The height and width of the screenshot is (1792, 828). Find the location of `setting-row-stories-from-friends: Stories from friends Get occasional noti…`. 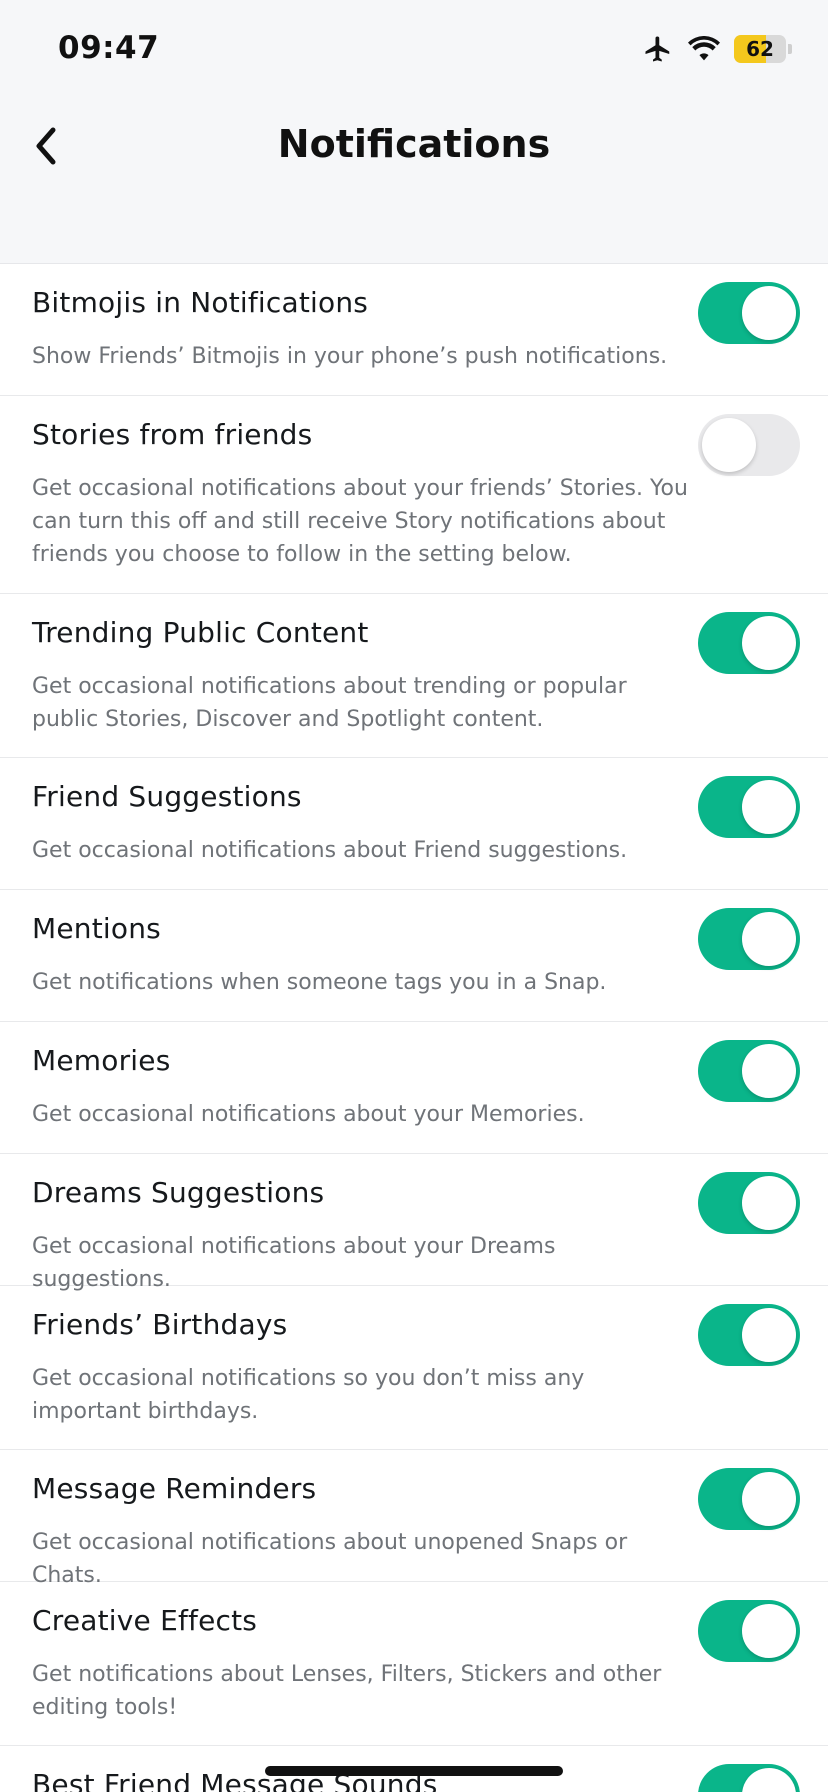

setting-row-stories-from-friends: Stories from friends Get occasional noti… is located at coordinates (414, 495).